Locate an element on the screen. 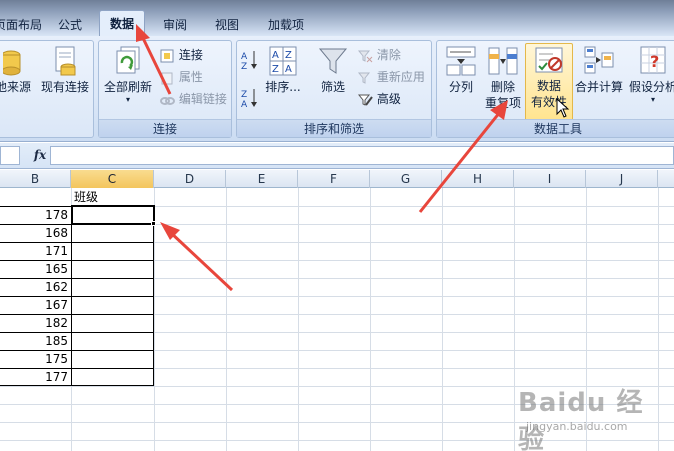 The height and width of the screenshot is (451, 674). group-label-data-tools: 数据工具 is located at coordinates (555, 128).